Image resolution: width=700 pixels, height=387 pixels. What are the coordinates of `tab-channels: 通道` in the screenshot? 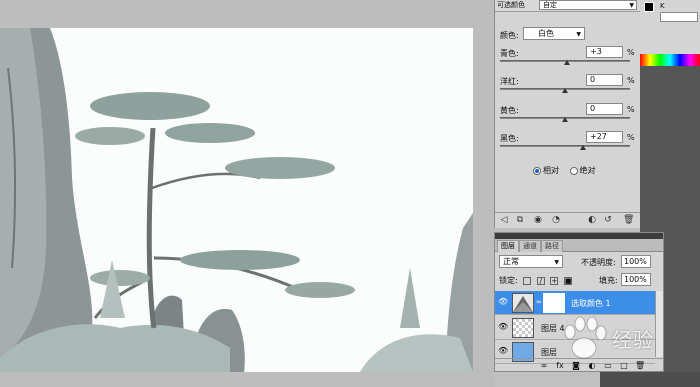 It's located at (530, 246).